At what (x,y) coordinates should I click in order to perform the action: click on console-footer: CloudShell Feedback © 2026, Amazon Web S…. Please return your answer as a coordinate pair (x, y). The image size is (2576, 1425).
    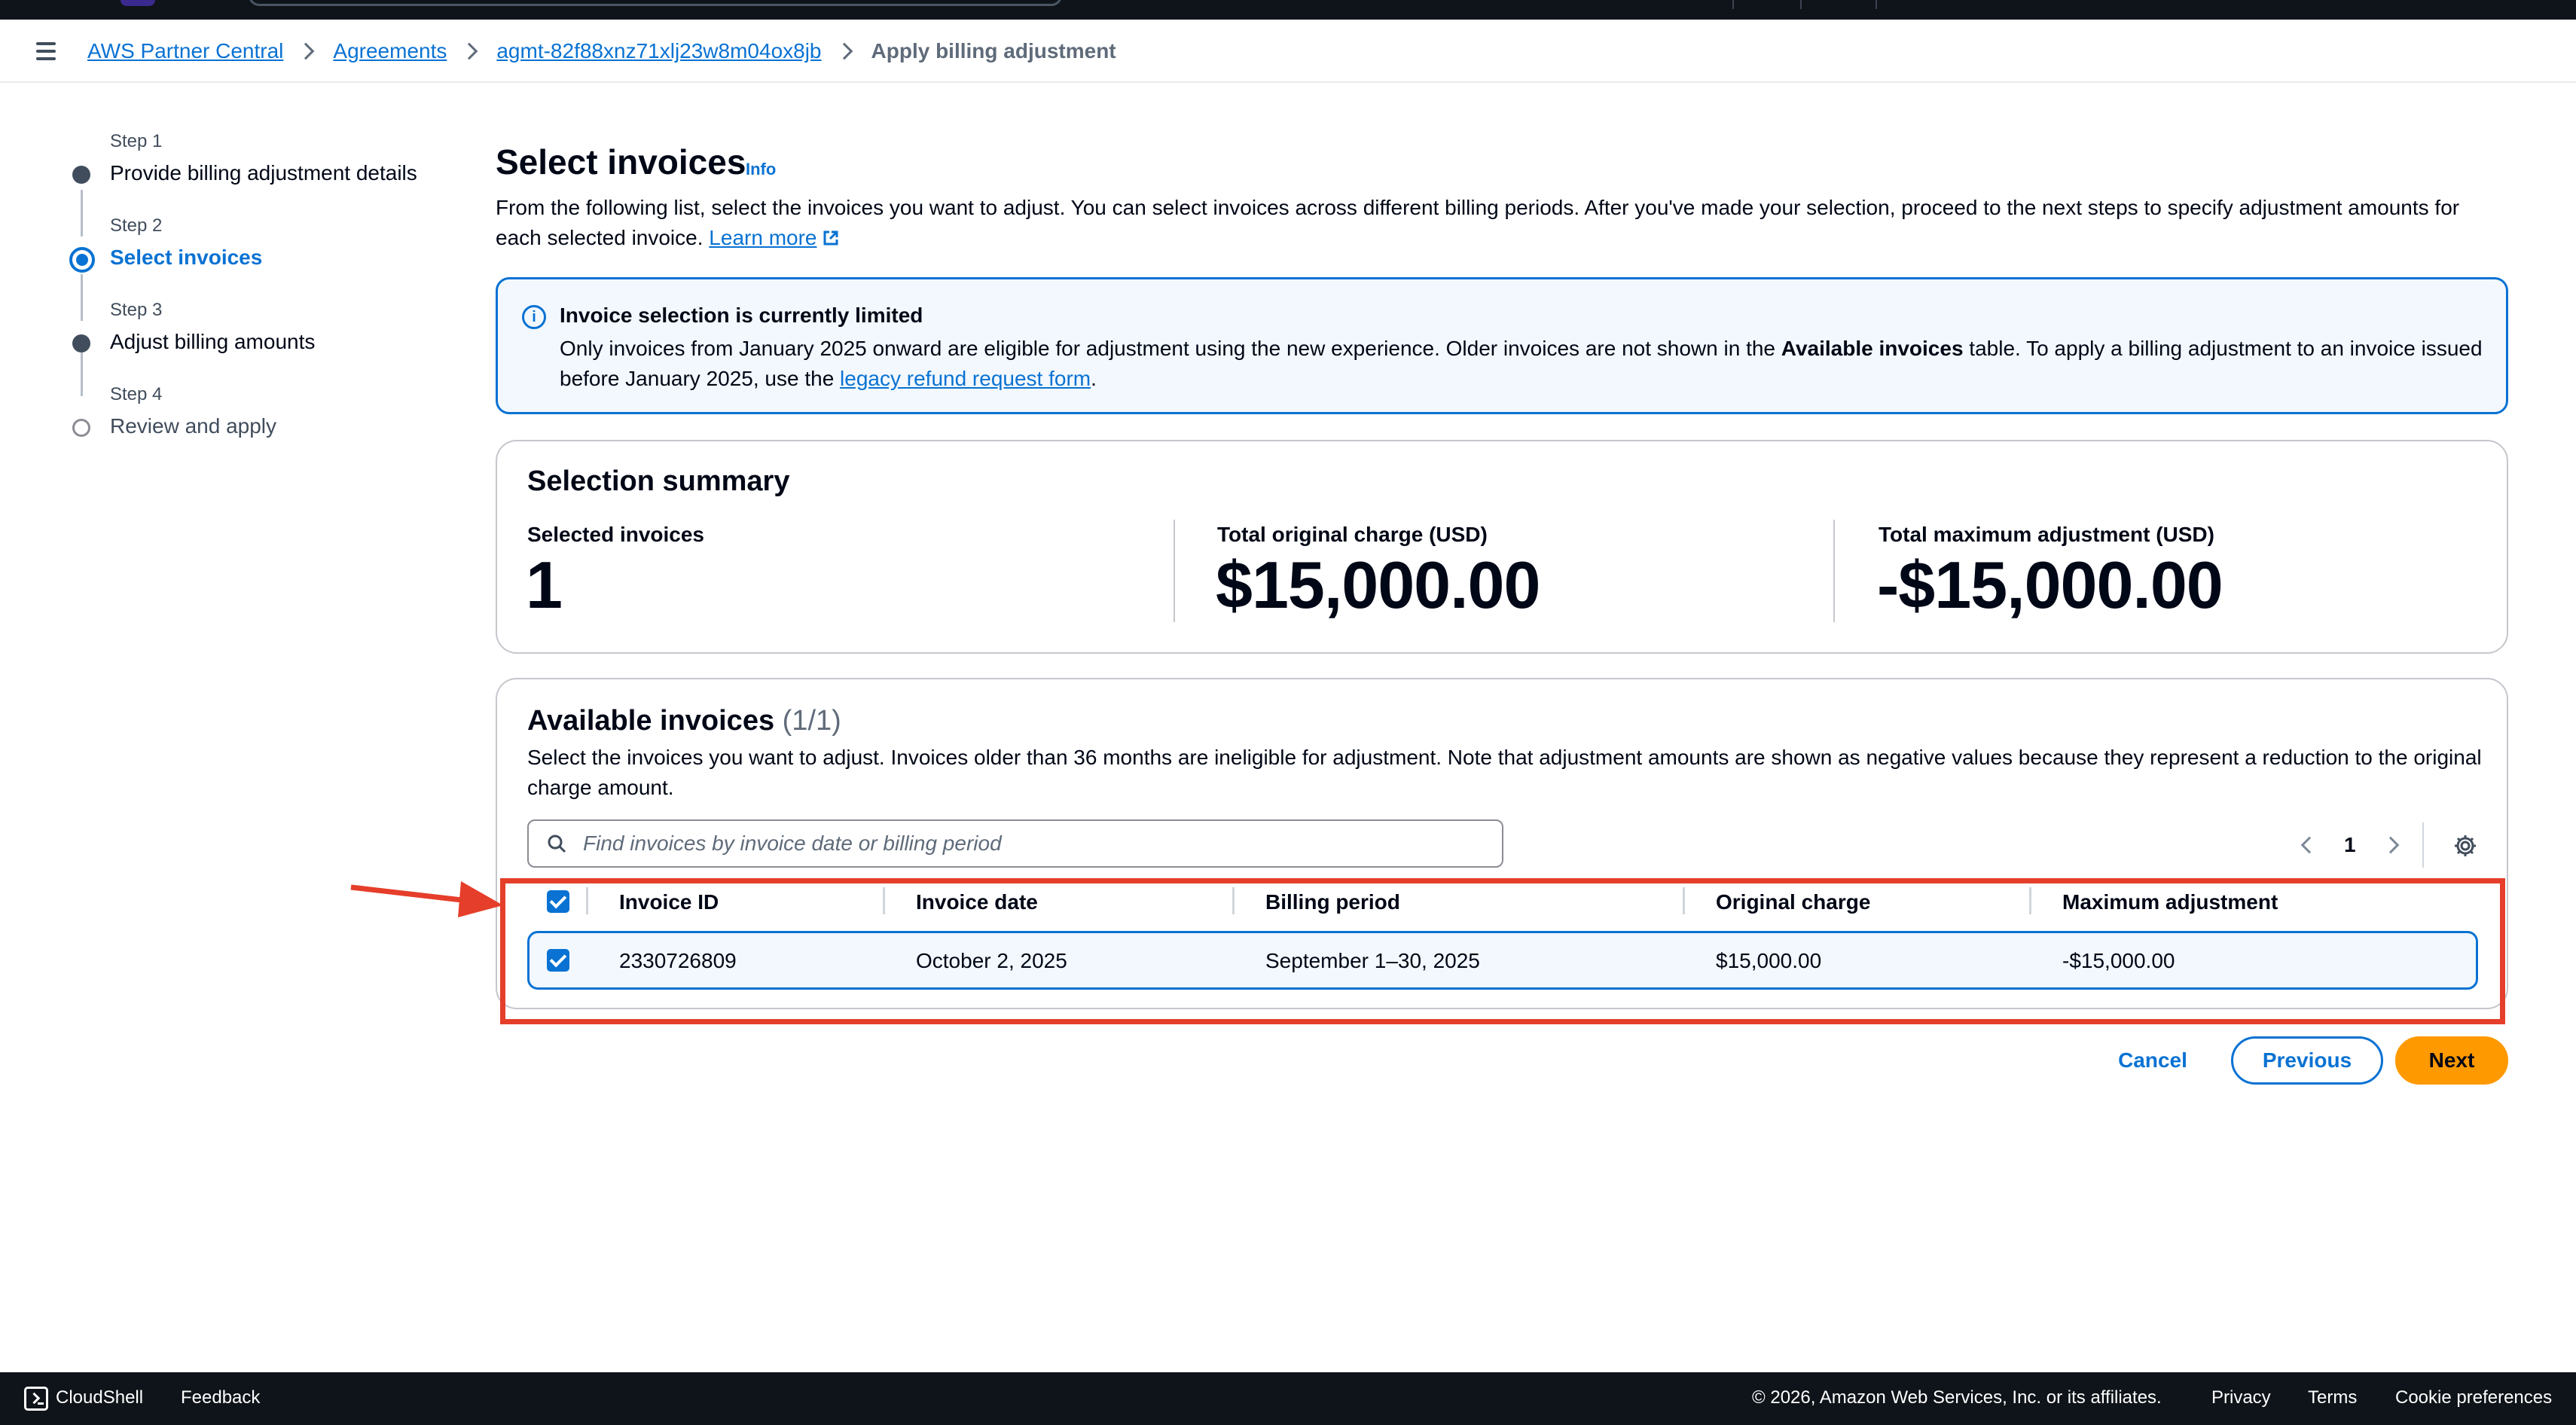
    Looking at the image, I should click on (1288, 1398).